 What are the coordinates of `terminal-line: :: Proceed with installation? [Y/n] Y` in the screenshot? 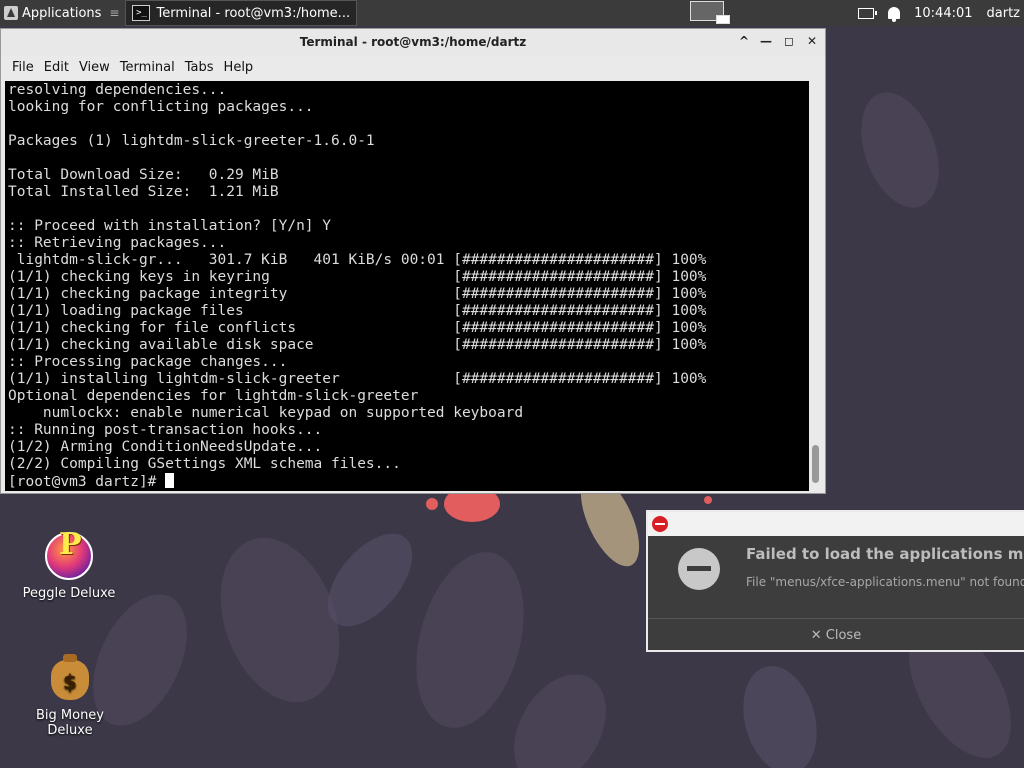 It's located at (170, 226).